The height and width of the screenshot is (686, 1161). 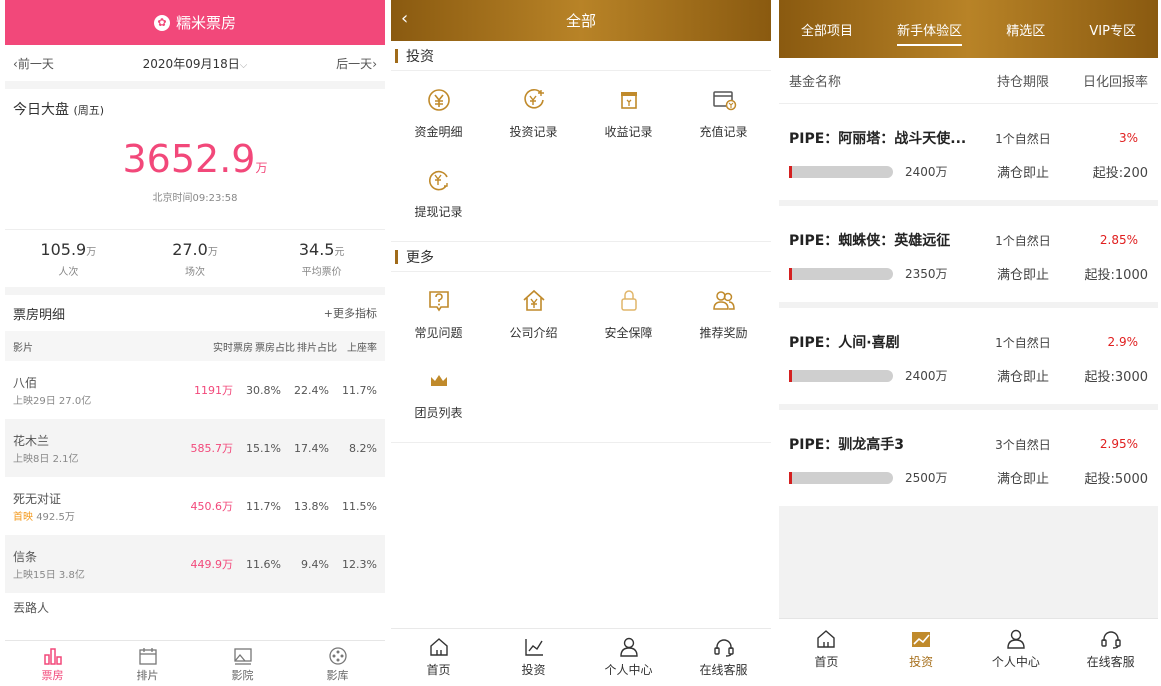 What do you see at coordinates (581, 56) in the screenshot?
I see `section-title-invest: 投资` at bounding box center [581, 56].